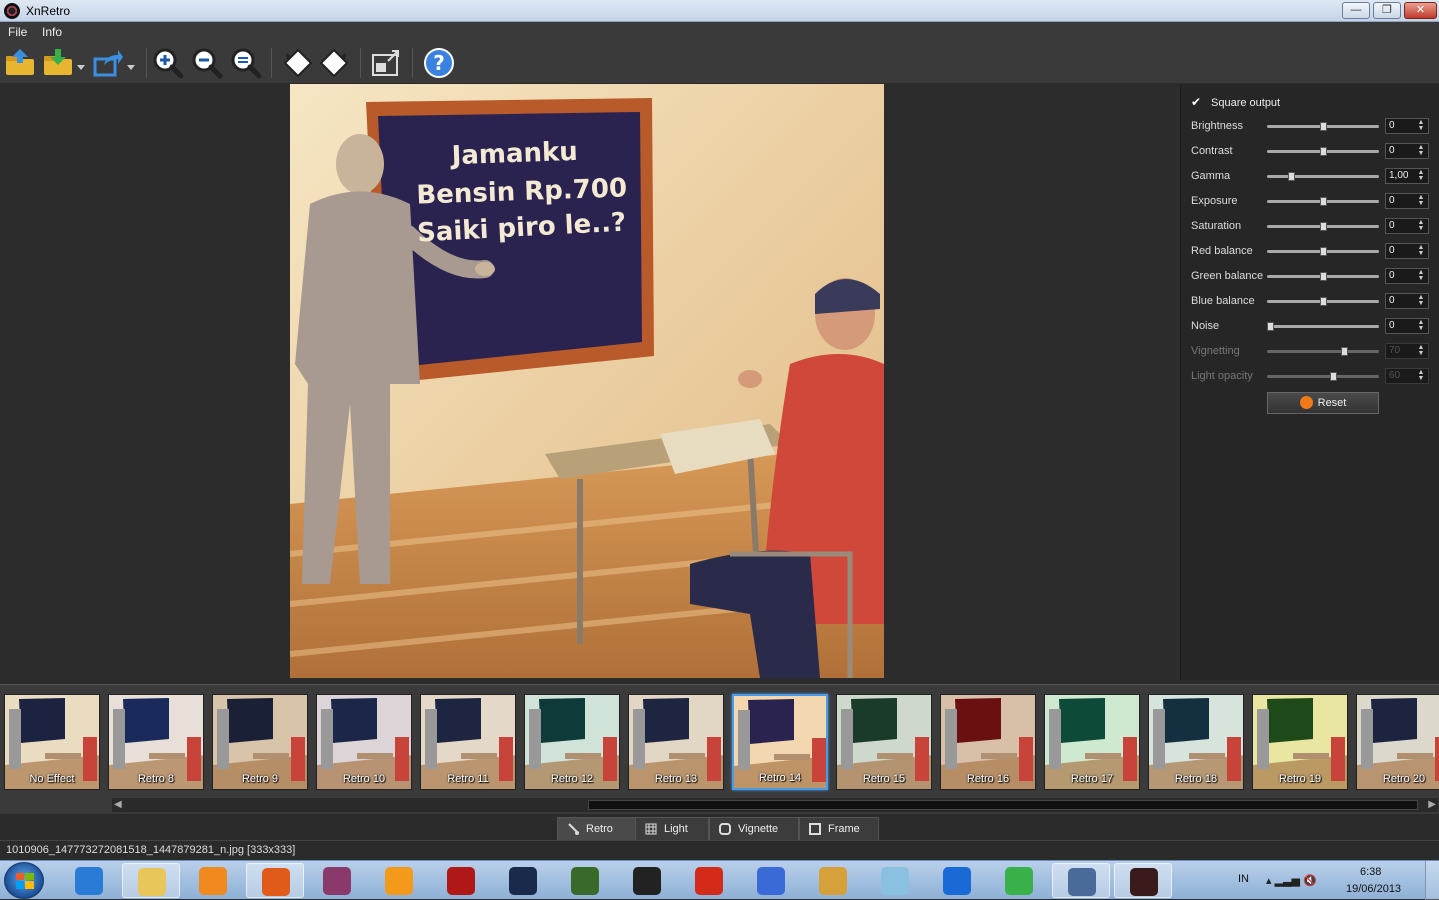 This screenshot has height=900, width=1439. What do you see at coordinates (337, 880) in the screenshot?
I see `taskbar-app-winrar` at bounding box center [337, 880].